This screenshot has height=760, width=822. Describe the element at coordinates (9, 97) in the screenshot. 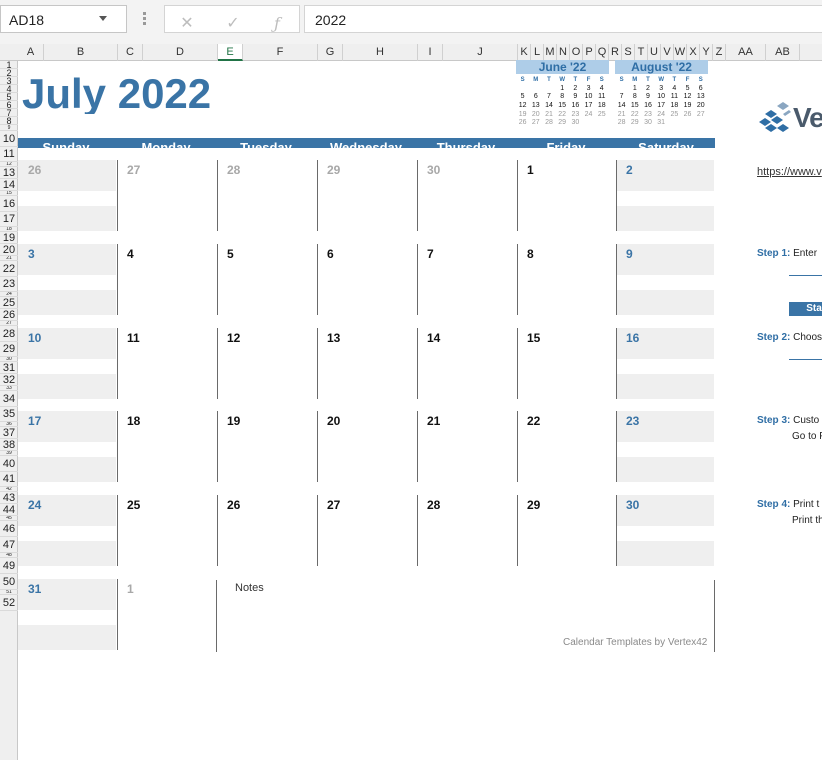

I see `row-header: 5` at that location.